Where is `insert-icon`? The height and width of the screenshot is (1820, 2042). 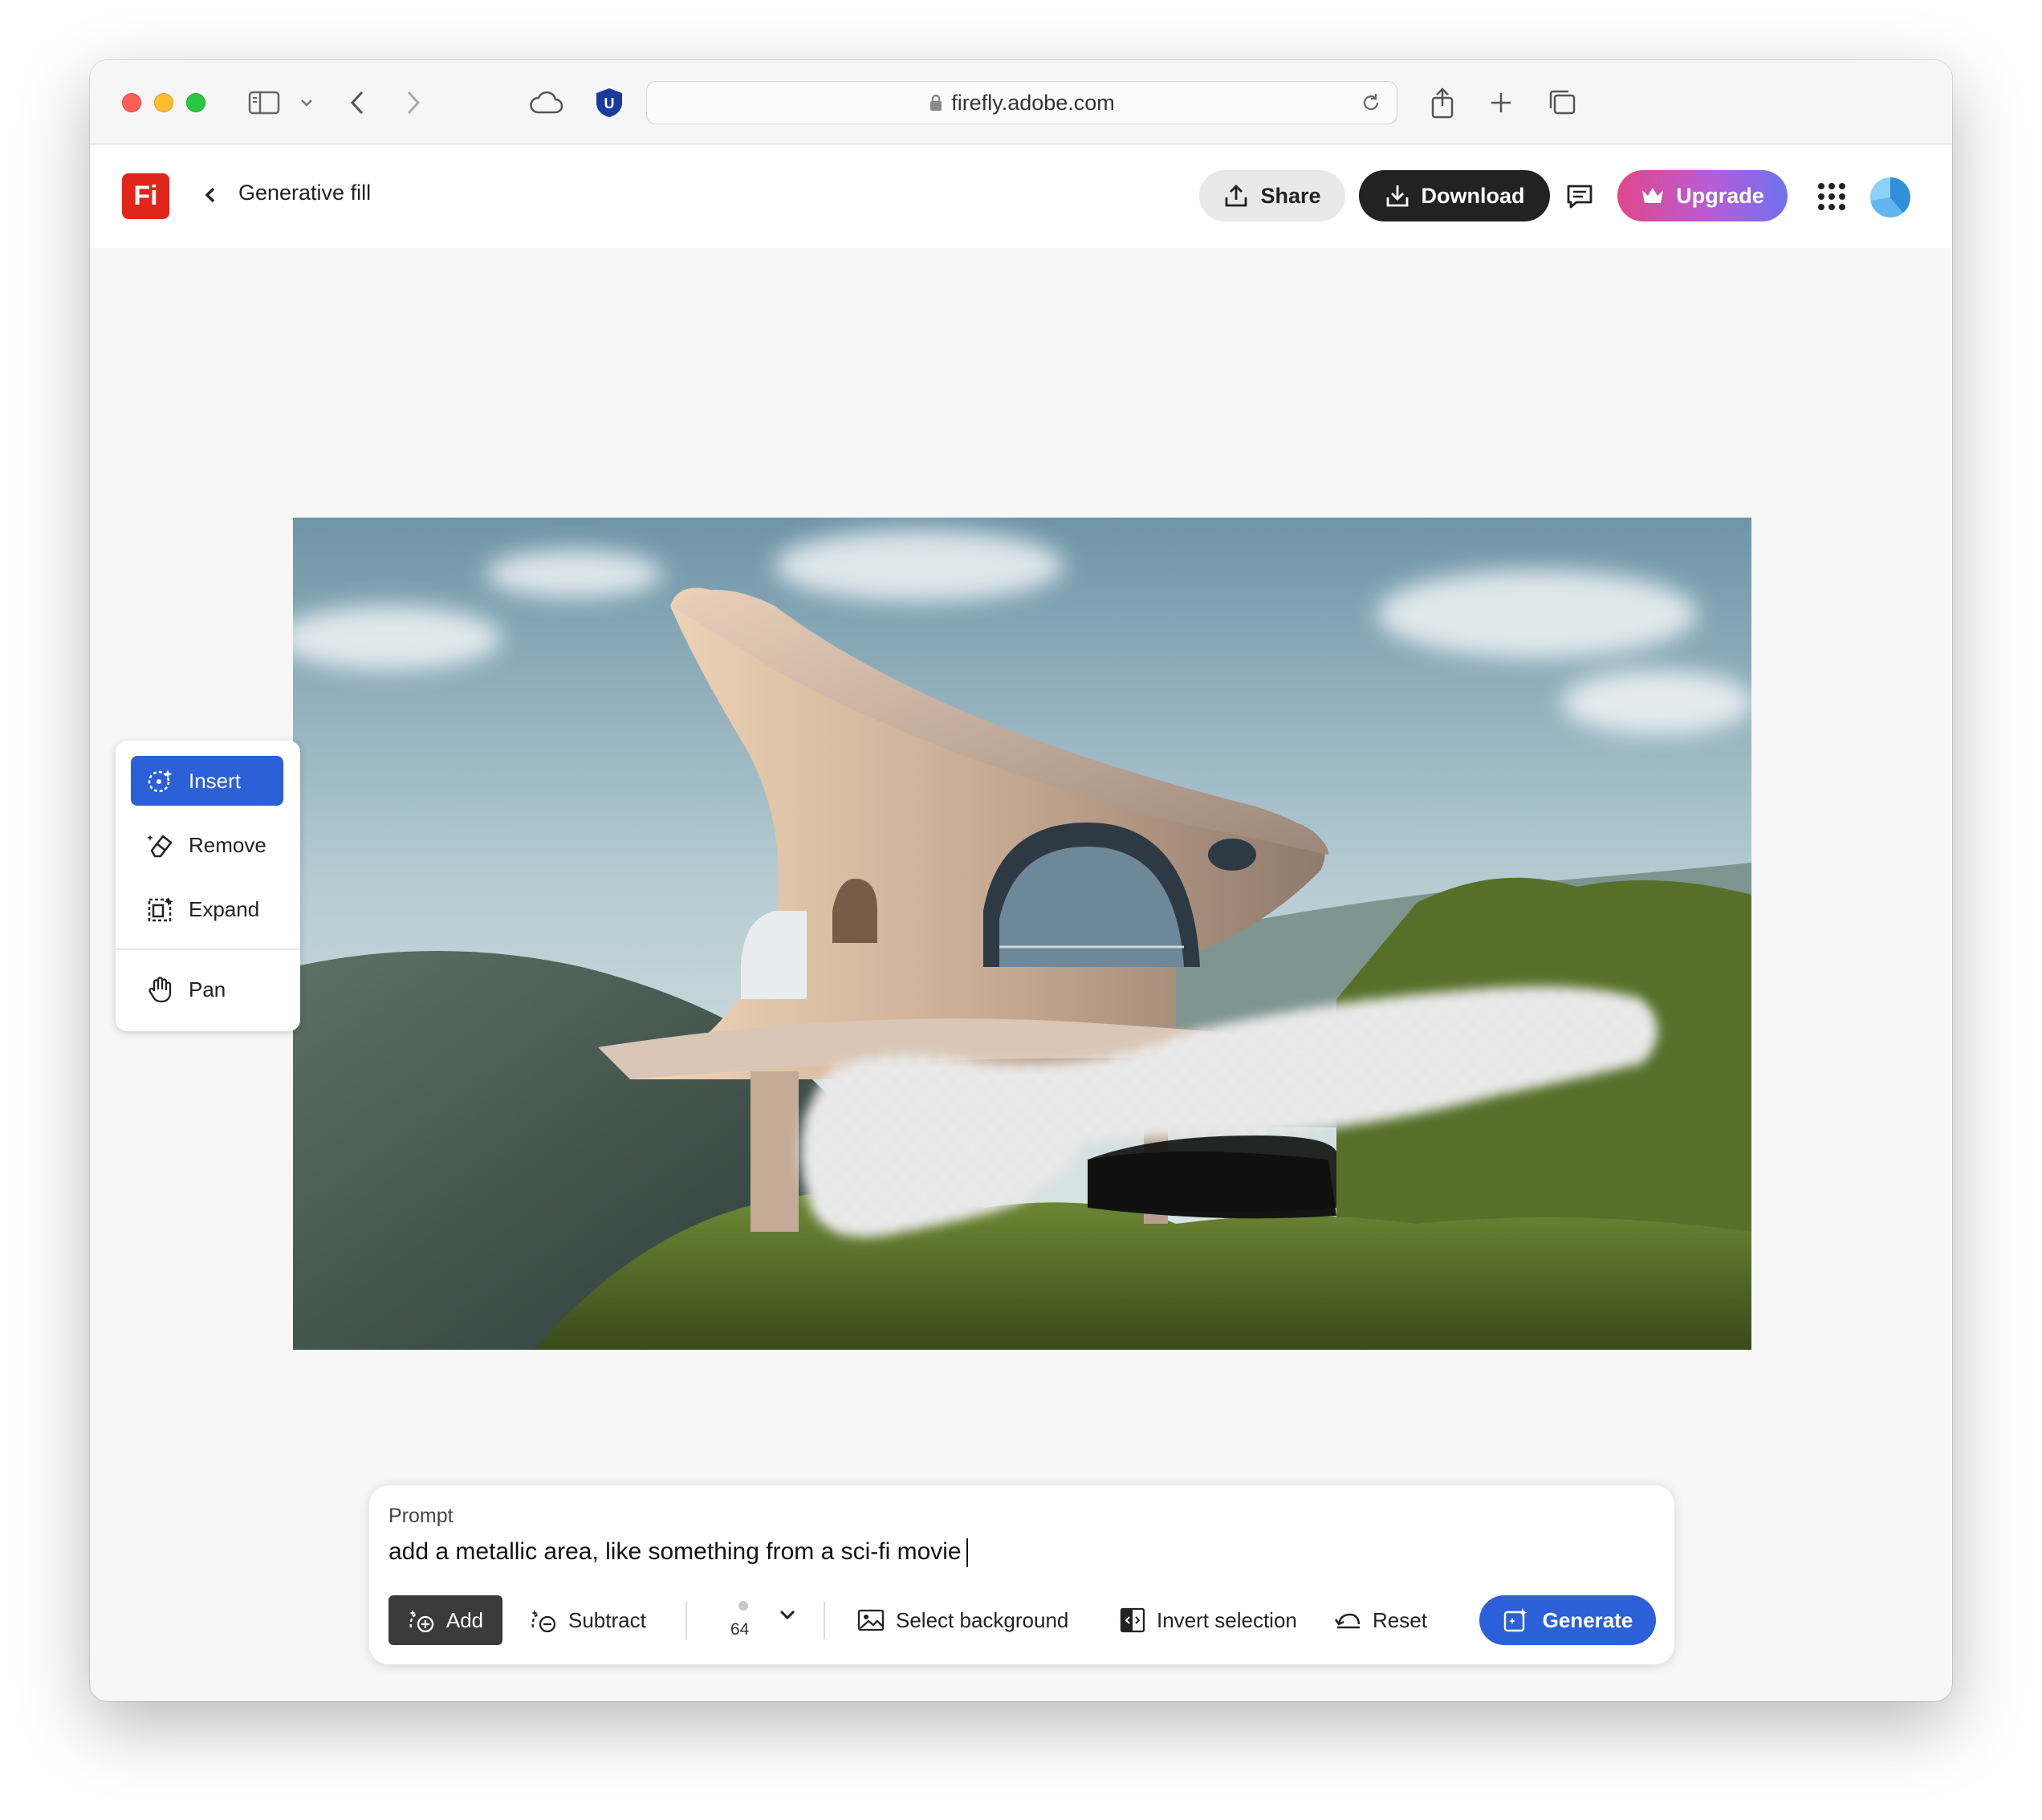 insert-icon is located at coordinates (160, 781).